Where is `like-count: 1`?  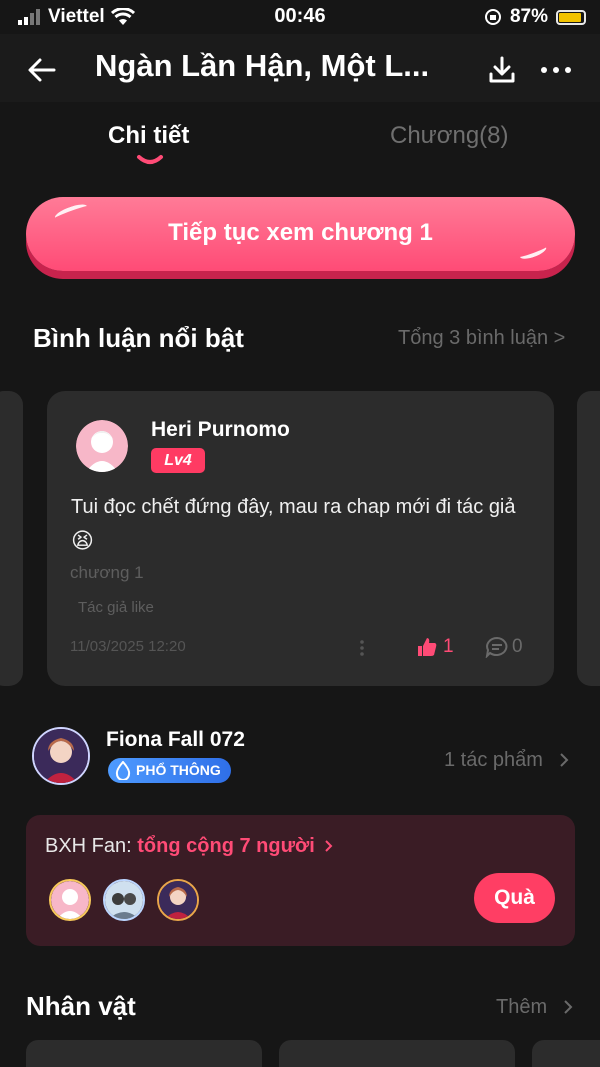
like-count: 1 is located at coordinates (448, 646).